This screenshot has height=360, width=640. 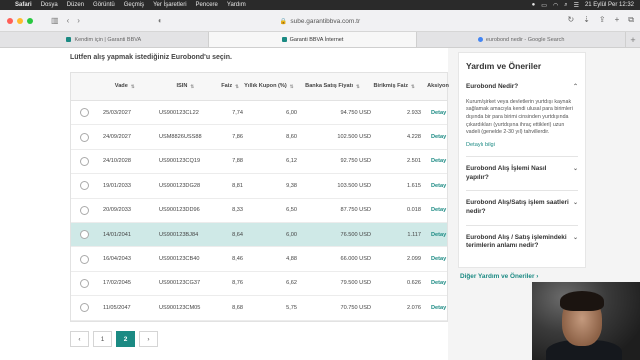 I want to click on battery-icon: ▭, so click(x=544, y=5).